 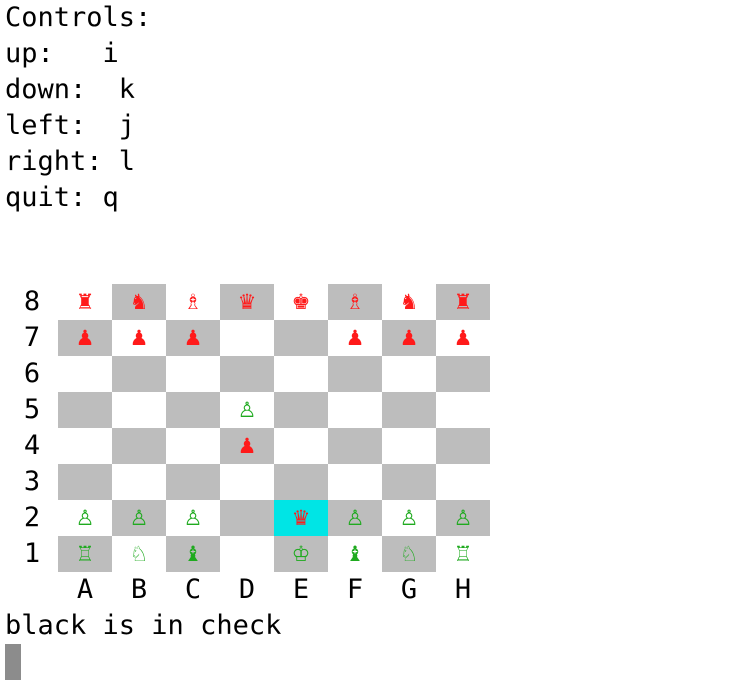 What do you see at coordinates (463, 589) in the screenshot?
I see `file-label: H` at bounding box center [463, 589].